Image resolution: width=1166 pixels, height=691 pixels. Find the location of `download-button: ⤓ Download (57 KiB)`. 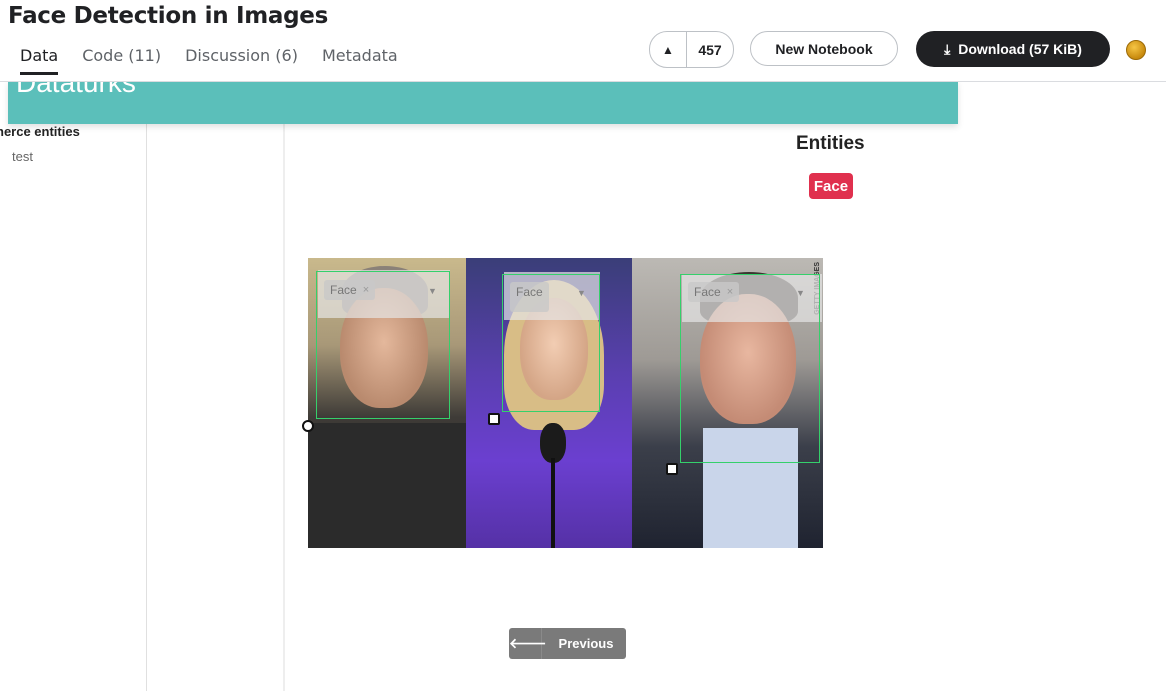

download-button: ⤓ Download (57 KiB) is located at coordinates (1013, 49).